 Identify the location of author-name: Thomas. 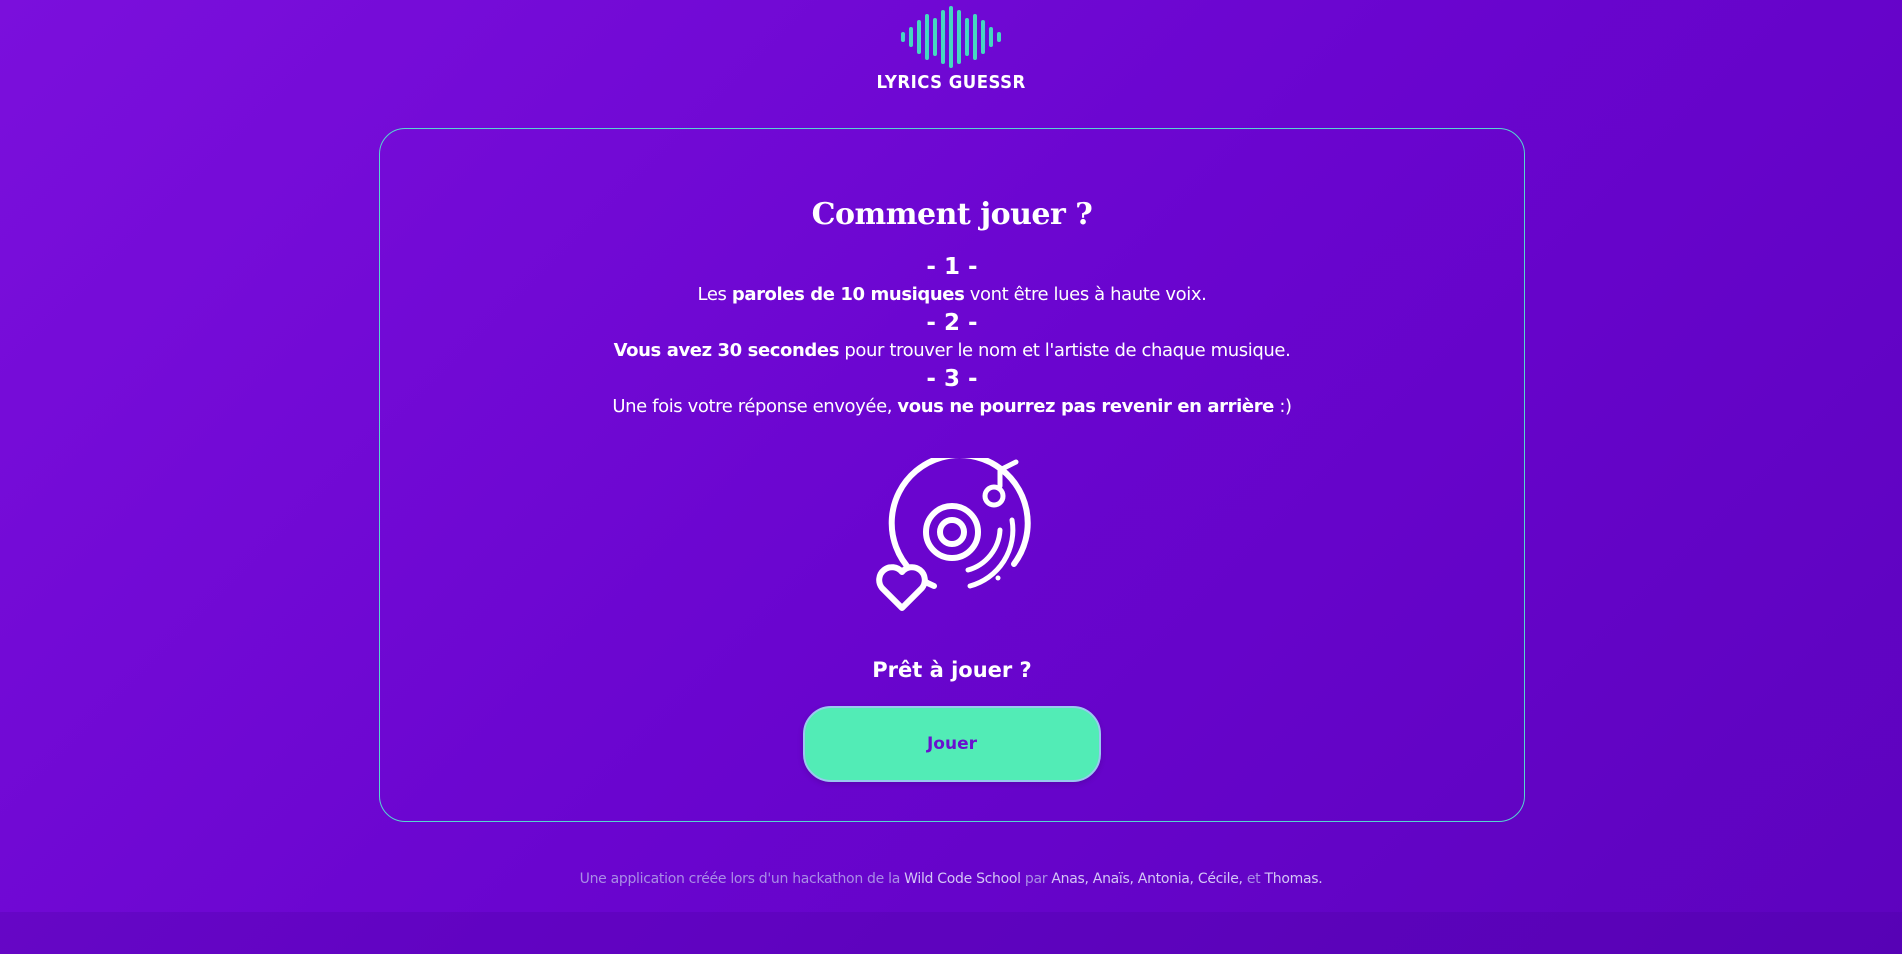
(1291, 879).